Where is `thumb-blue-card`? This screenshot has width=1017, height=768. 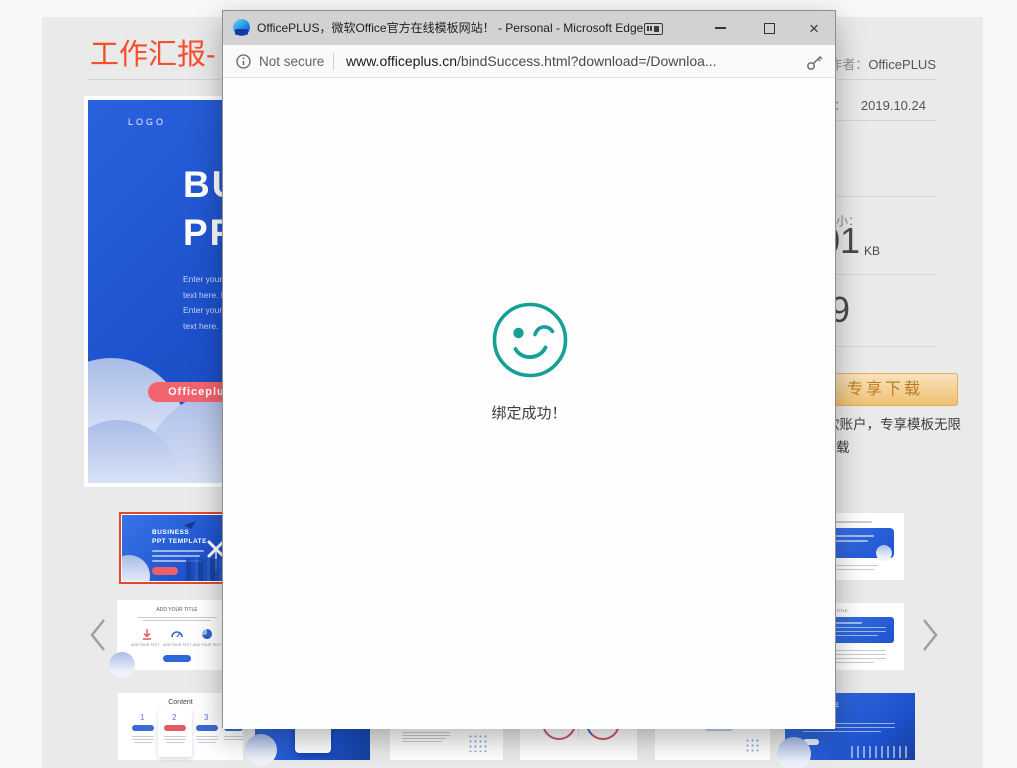
thumb-blue-card is located at coordinates (860, 630).